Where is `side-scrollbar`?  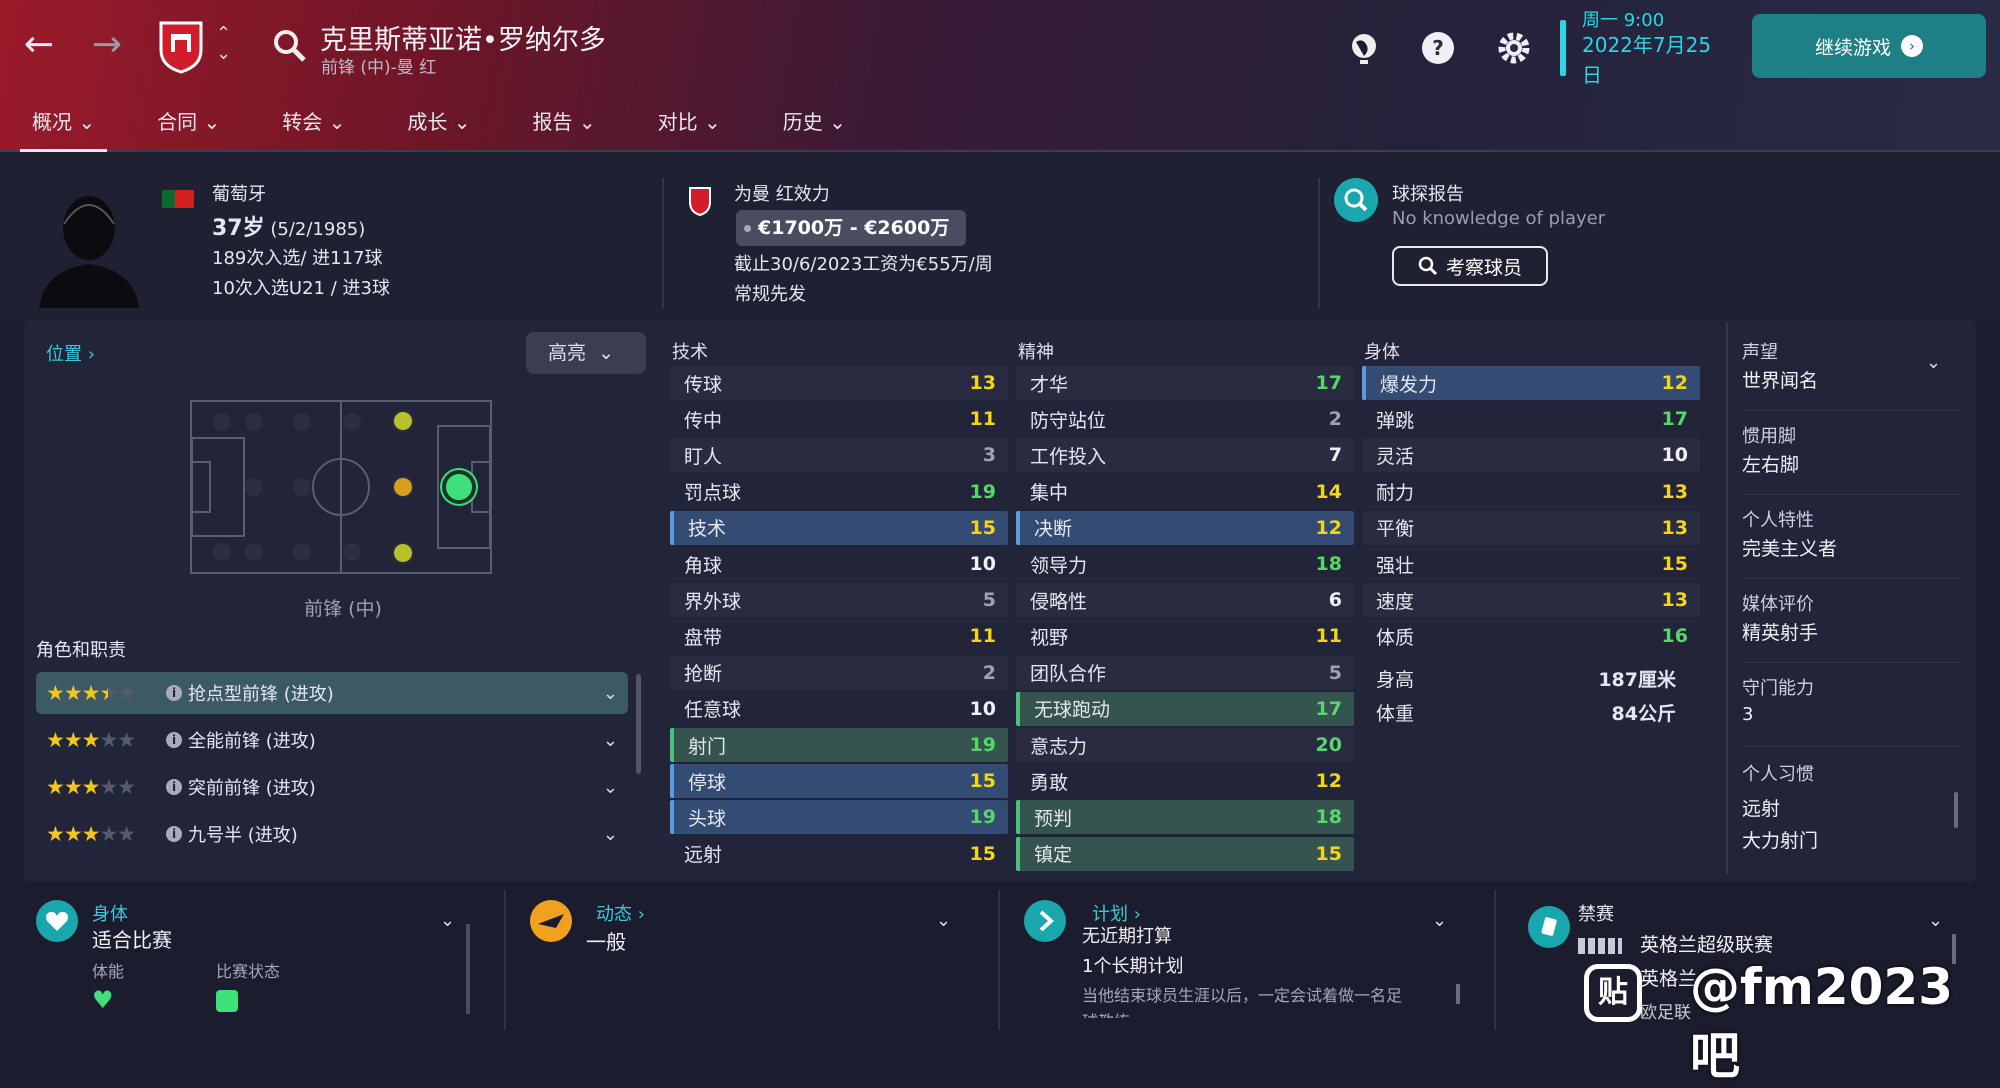 side-scrollbar is located at coordinates (1956, 810).